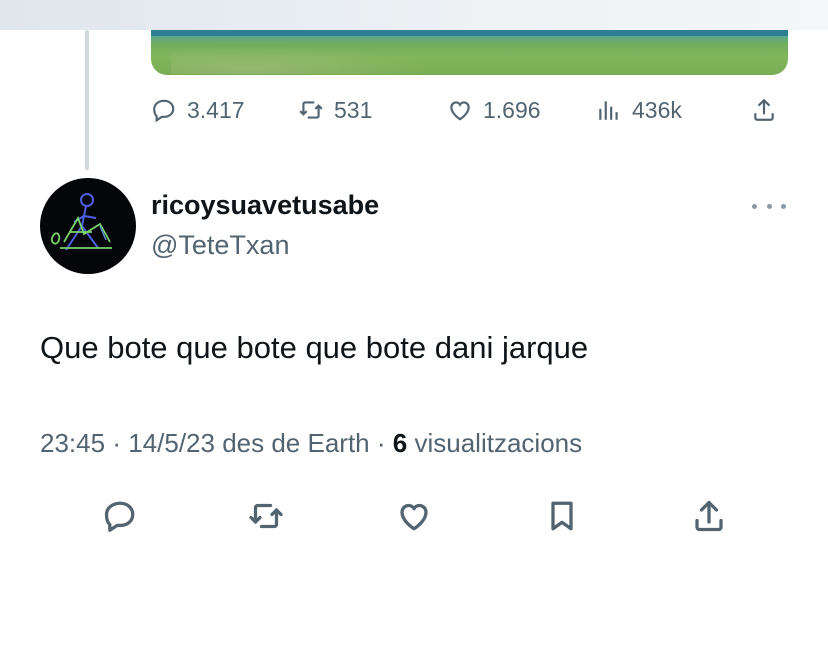 This screenshot has height=653, width=828. What do you see at coordinates (81, 222) in the screenshot?
I see `avatar-drawing` at bounding box center [81, 222].